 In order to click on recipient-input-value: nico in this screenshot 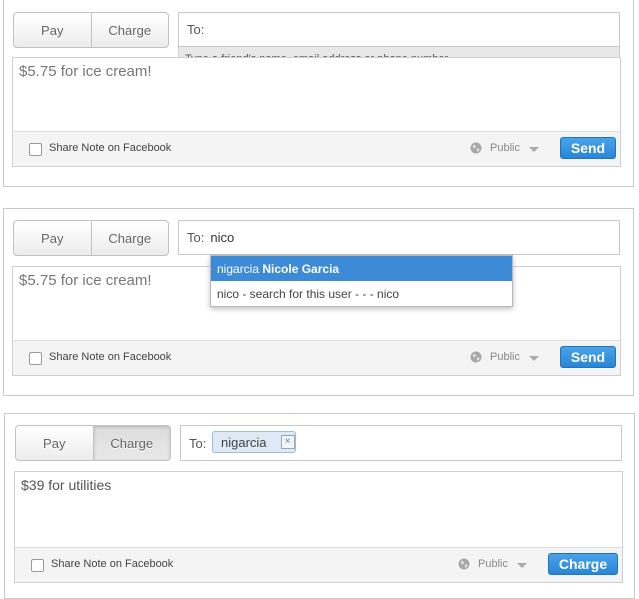, I will do `click(222, 237)`.